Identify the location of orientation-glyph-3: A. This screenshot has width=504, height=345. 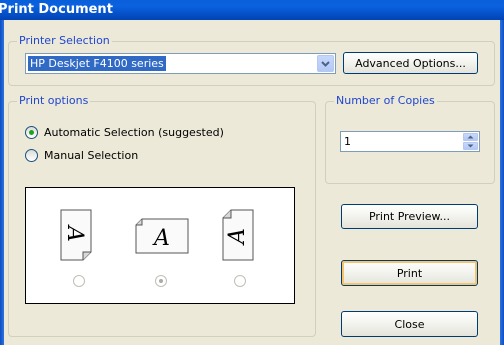
(237, 237).